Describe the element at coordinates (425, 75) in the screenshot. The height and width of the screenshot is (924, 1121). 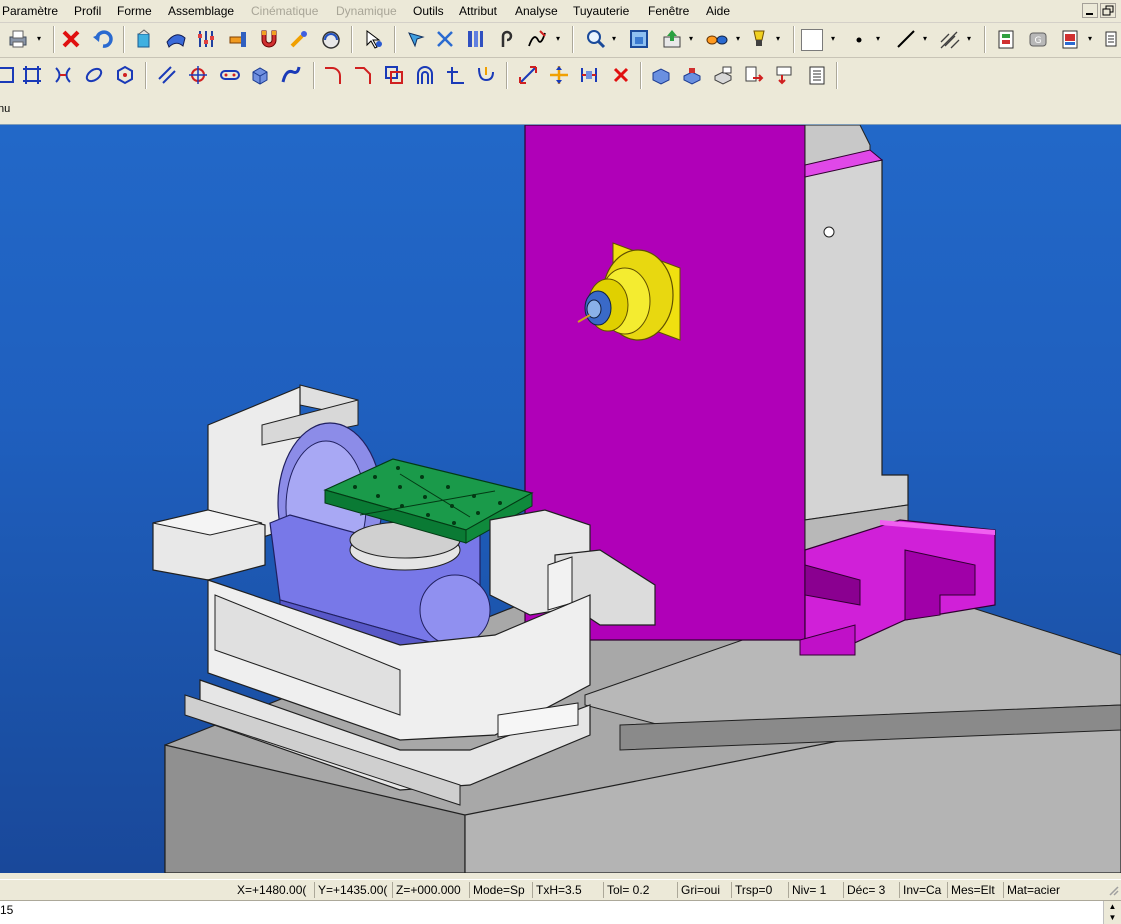
I see `arch-icon` at that location.